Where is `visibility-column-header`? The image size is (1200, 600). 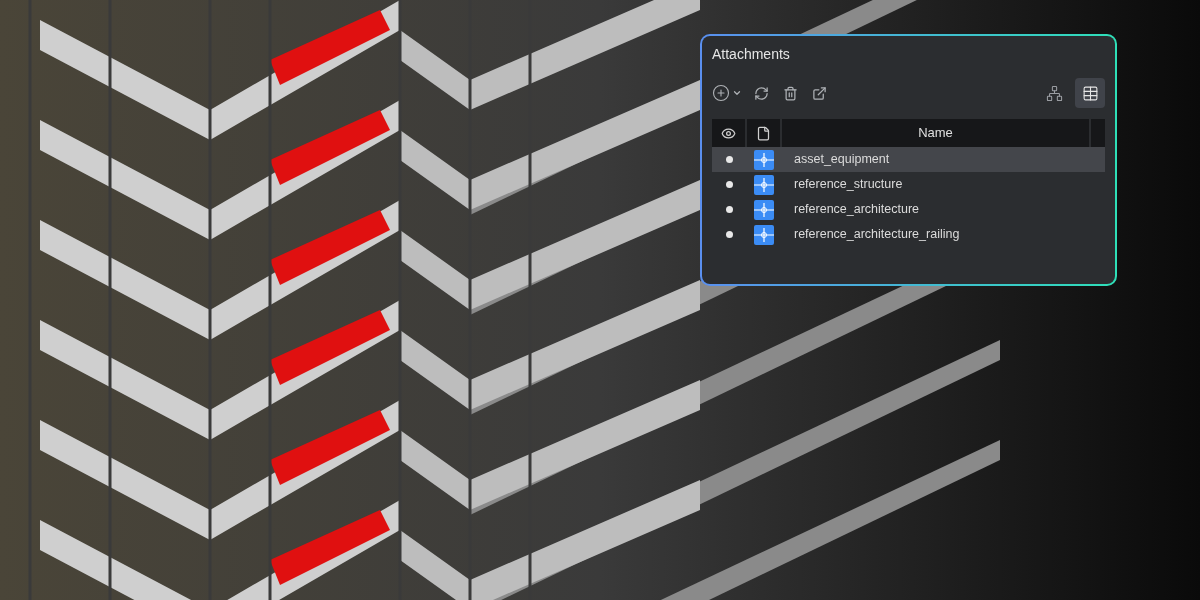 visibility-column-header is located at coordinates (728, 133).